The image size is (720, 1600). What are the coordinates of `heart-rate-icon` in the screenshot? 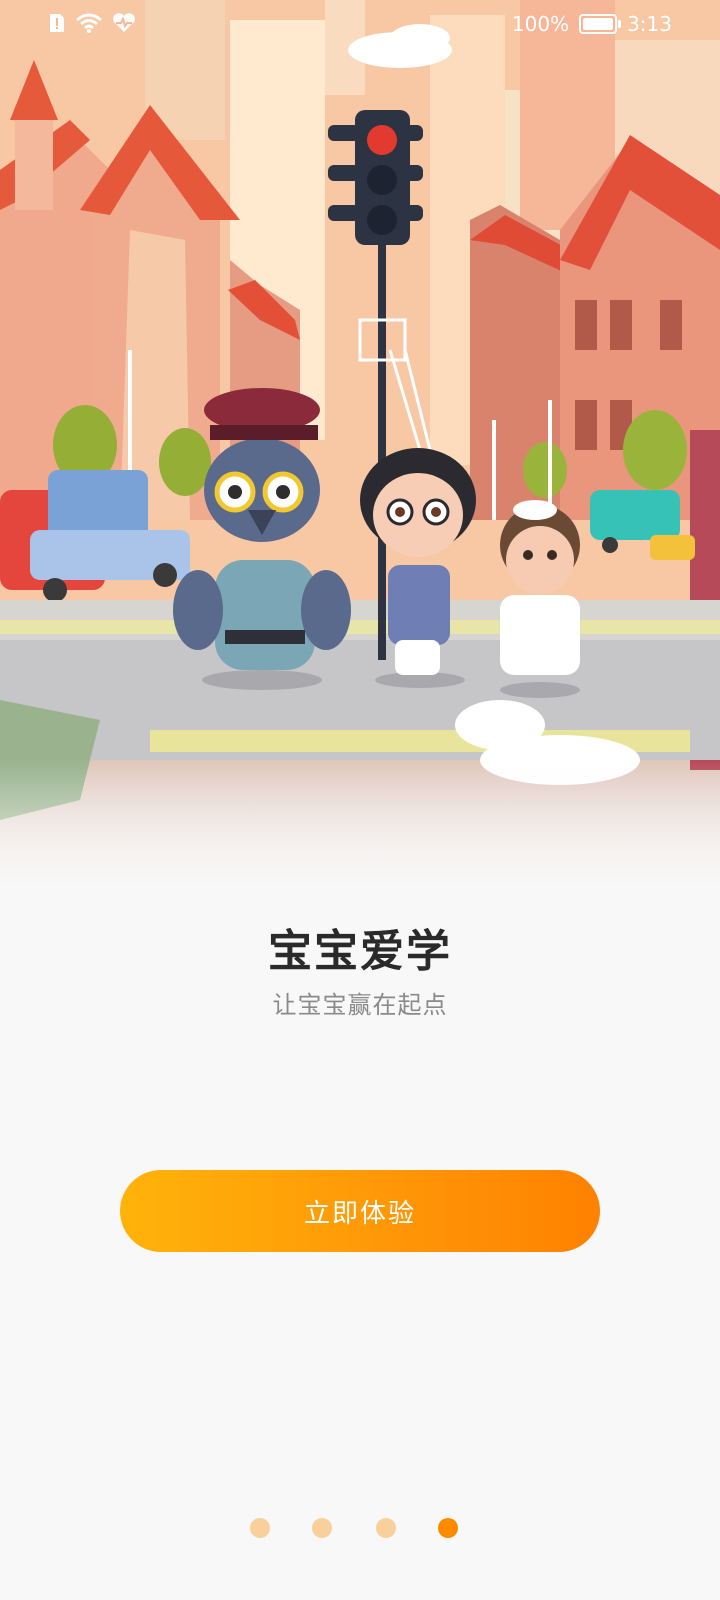 It's located at (124, 23).